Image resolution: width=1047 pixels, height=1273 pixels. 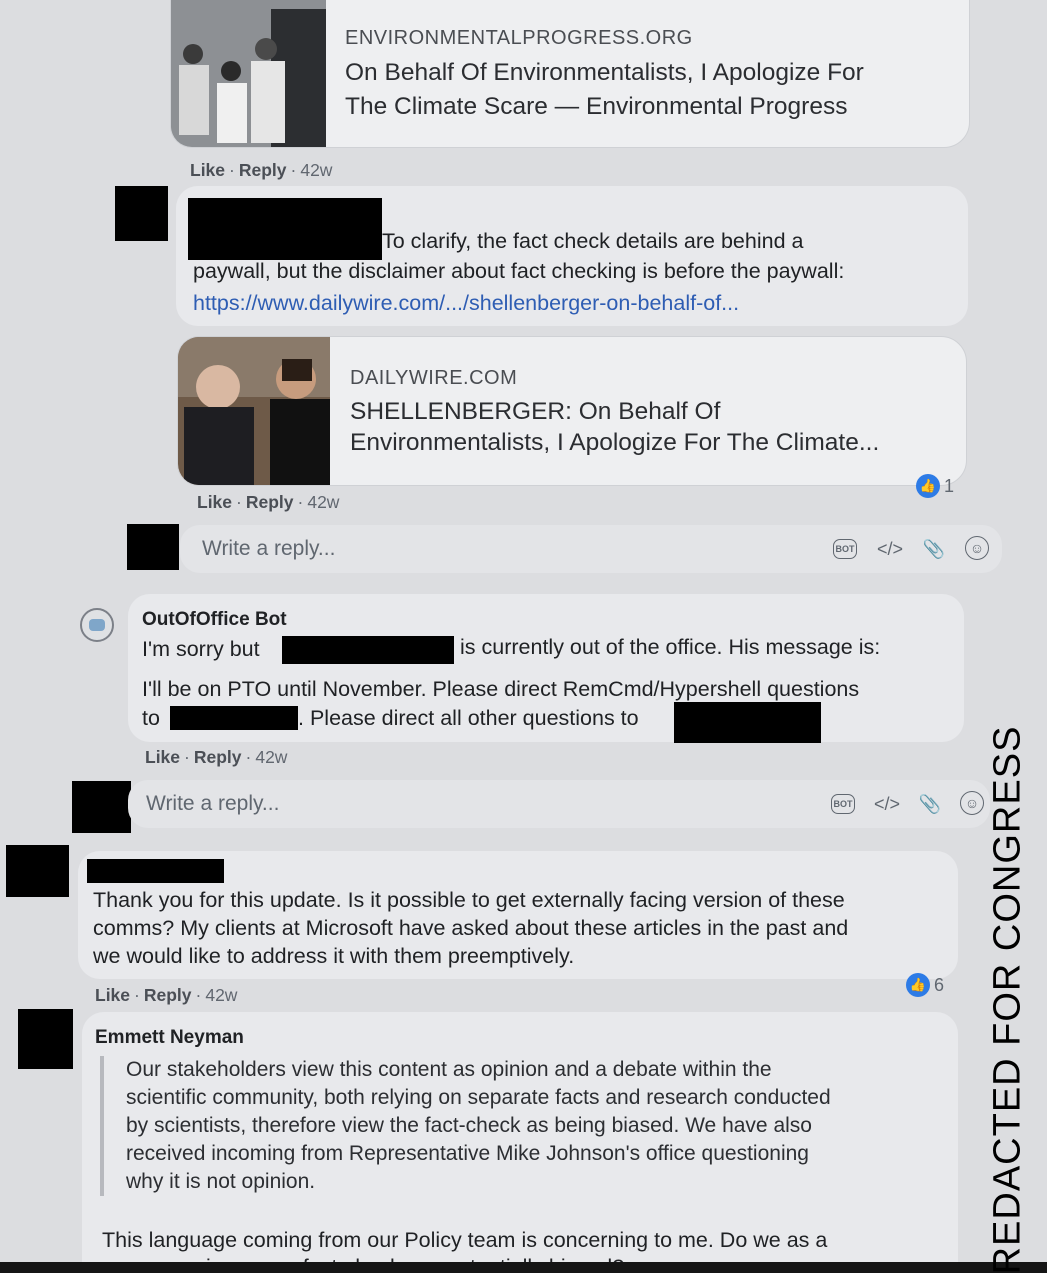 I want to click on comment-actions-3: Like · Reply · 42w, so click(x=216, y=757).